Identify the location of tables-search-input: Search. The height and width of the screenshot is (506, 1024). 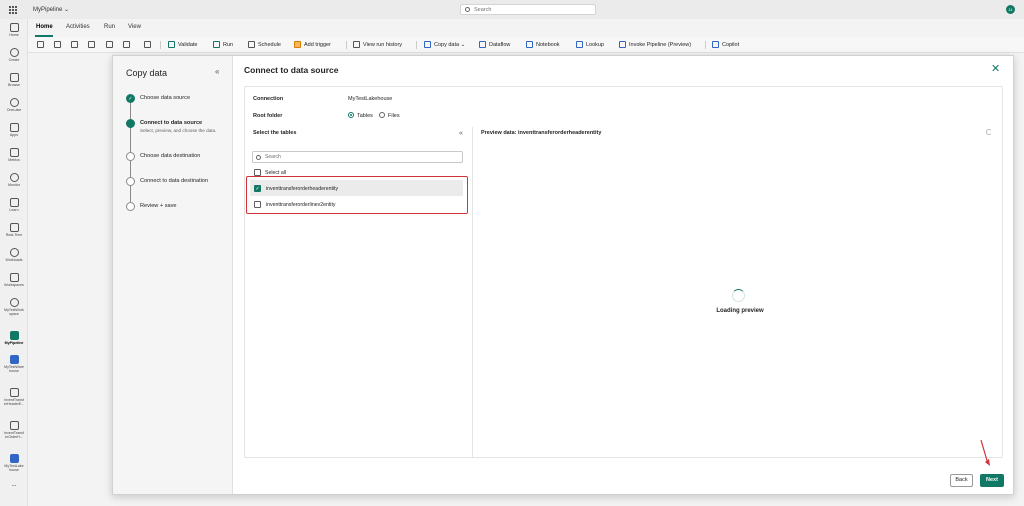
(357, 157).